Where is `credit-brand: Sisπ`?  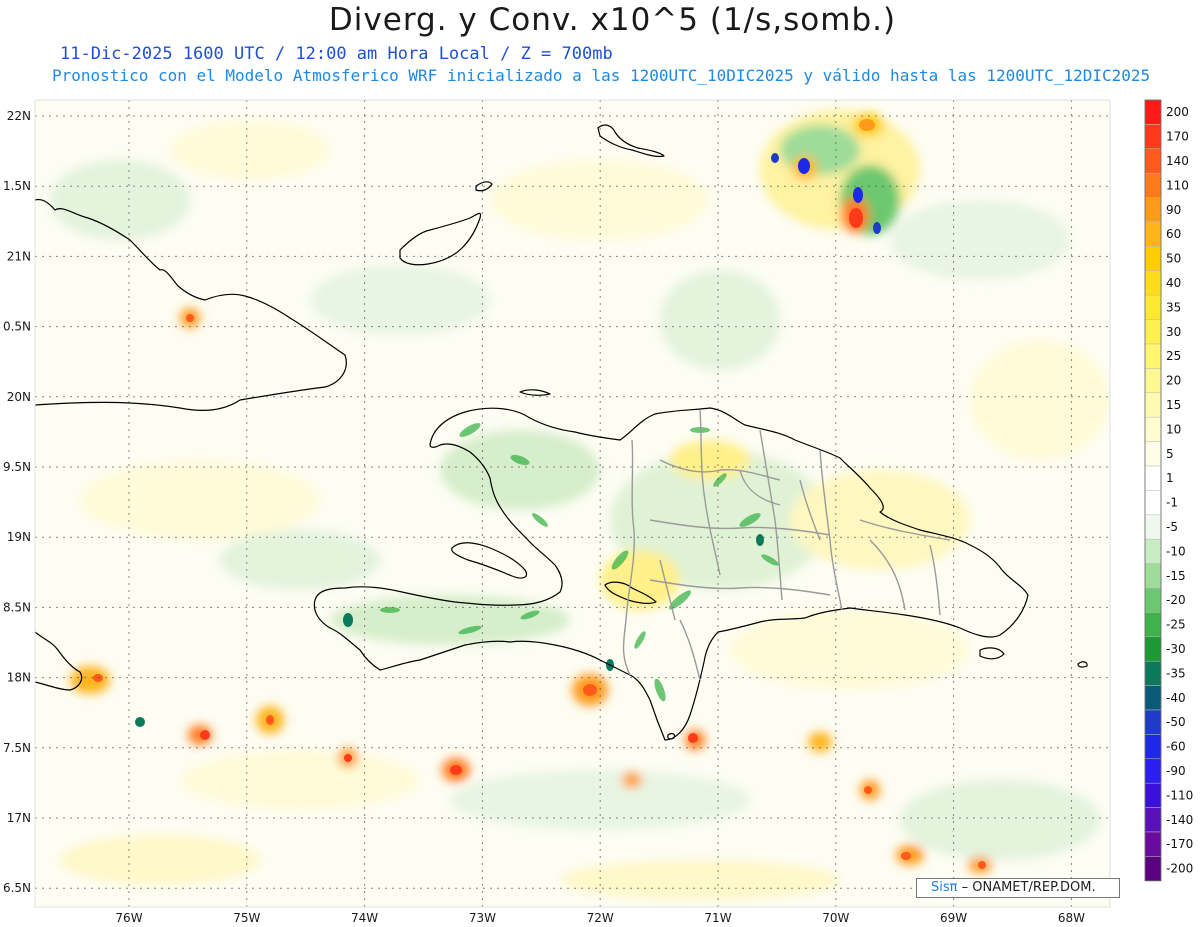 credit-brand: Sisπ is located at coordinates (944, 887).